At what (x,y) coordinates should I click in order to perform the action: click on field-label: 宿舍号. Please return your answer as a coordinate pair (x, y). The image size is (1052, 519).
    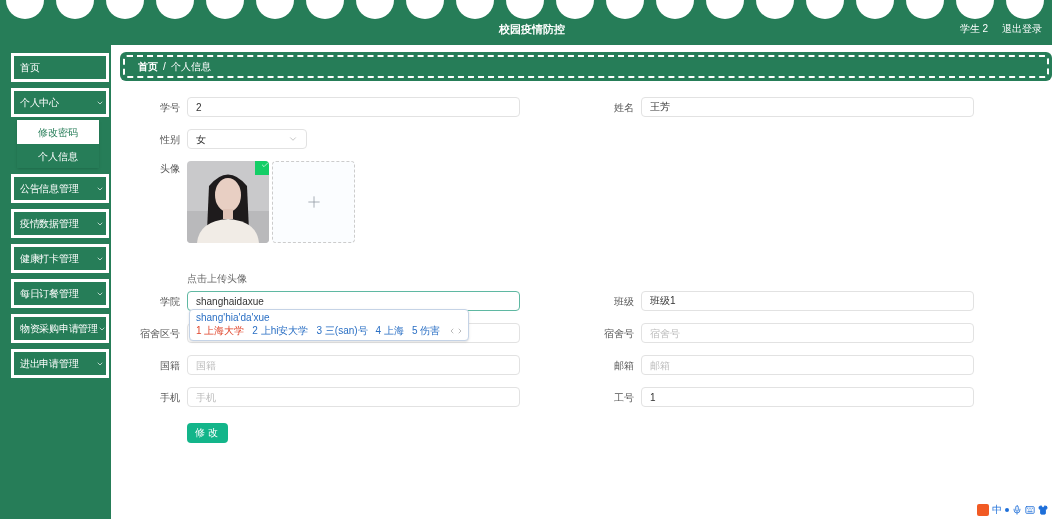
    Looking at the image, I should click on (618, 333).